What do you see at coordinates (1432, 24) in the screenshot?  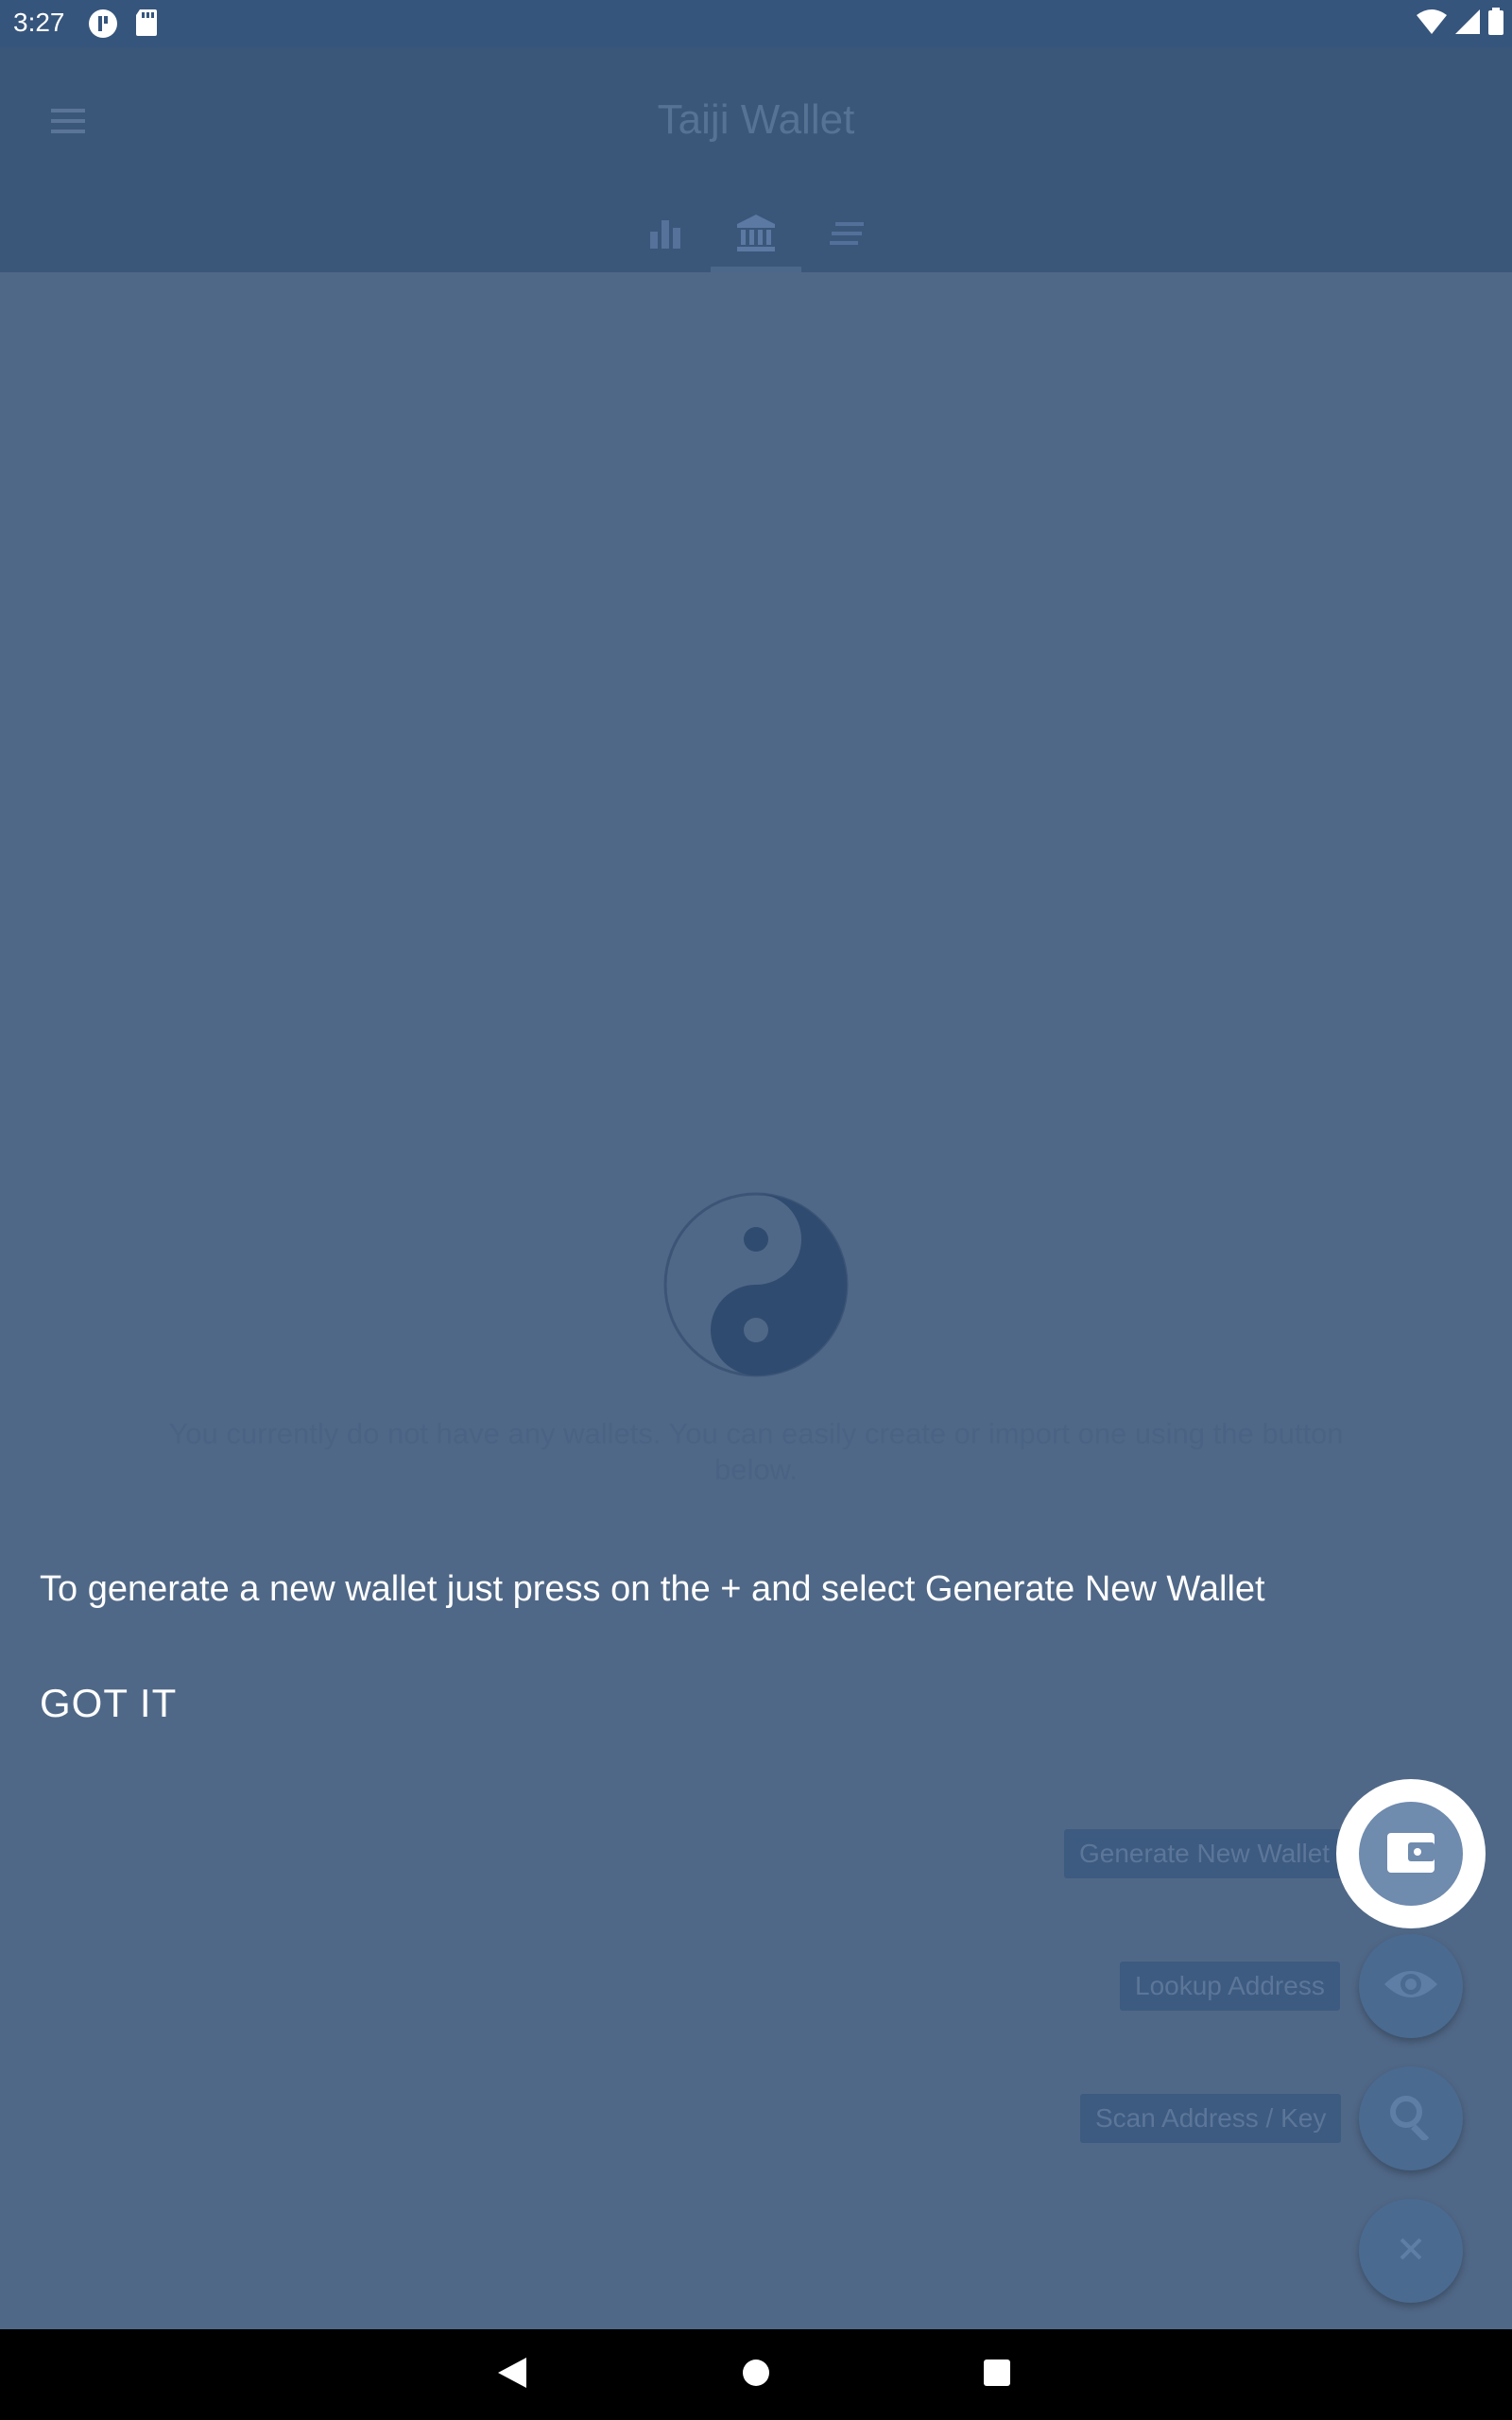 I see `wifi-icon` at bounding box center [1432, 24].